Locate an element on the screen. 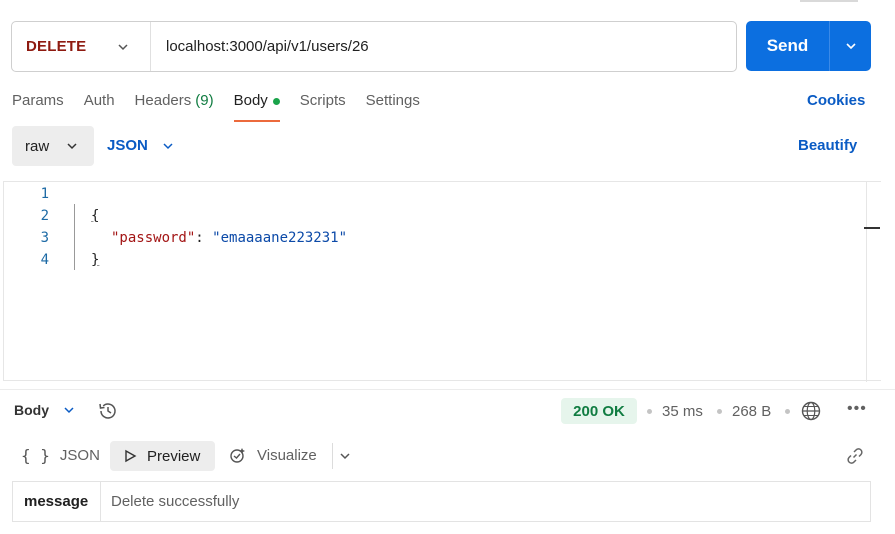 Image resolution: width=895 pixels, height=534 pixels. braces-icon: { } is located at coordinates (35, 455).